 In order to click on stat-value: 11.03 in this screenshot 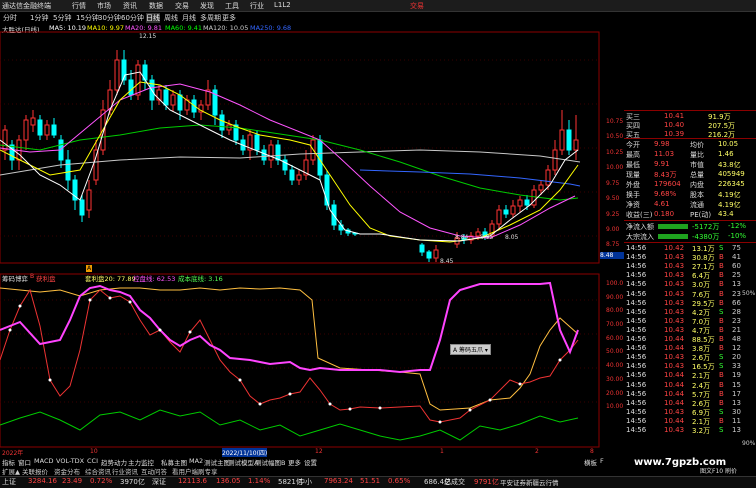, I will do `click(664, 154)`.